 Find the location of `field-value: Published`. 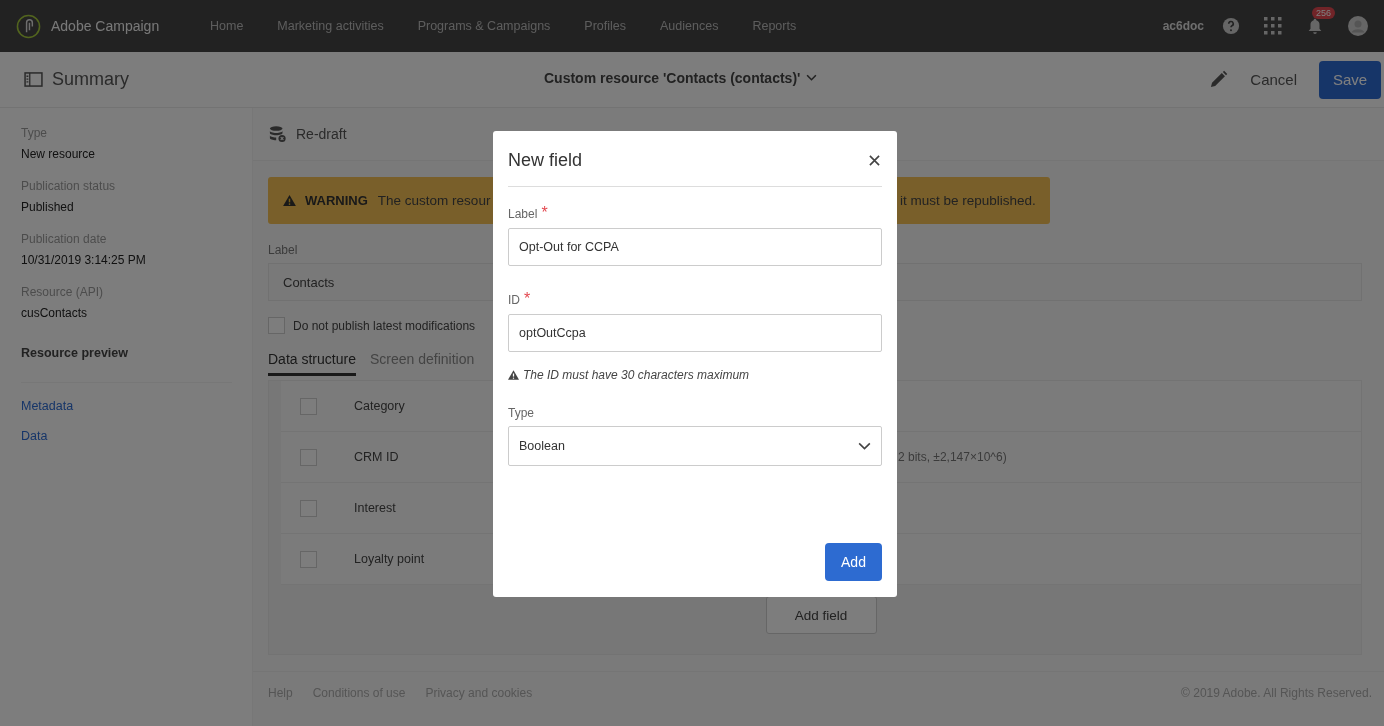

field-value: Published is located at coordinates (48, 207).